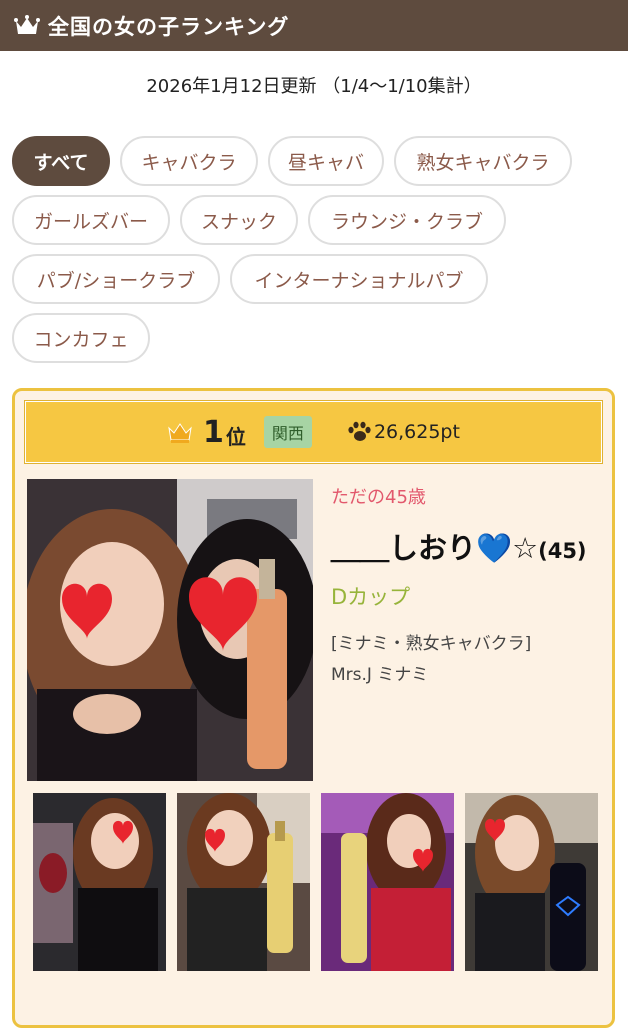 This screenshot has height=1028, width=628. Describe the element at coordinates (287, 432) in the screenshot. I see `region-badge: 関西` at that location.